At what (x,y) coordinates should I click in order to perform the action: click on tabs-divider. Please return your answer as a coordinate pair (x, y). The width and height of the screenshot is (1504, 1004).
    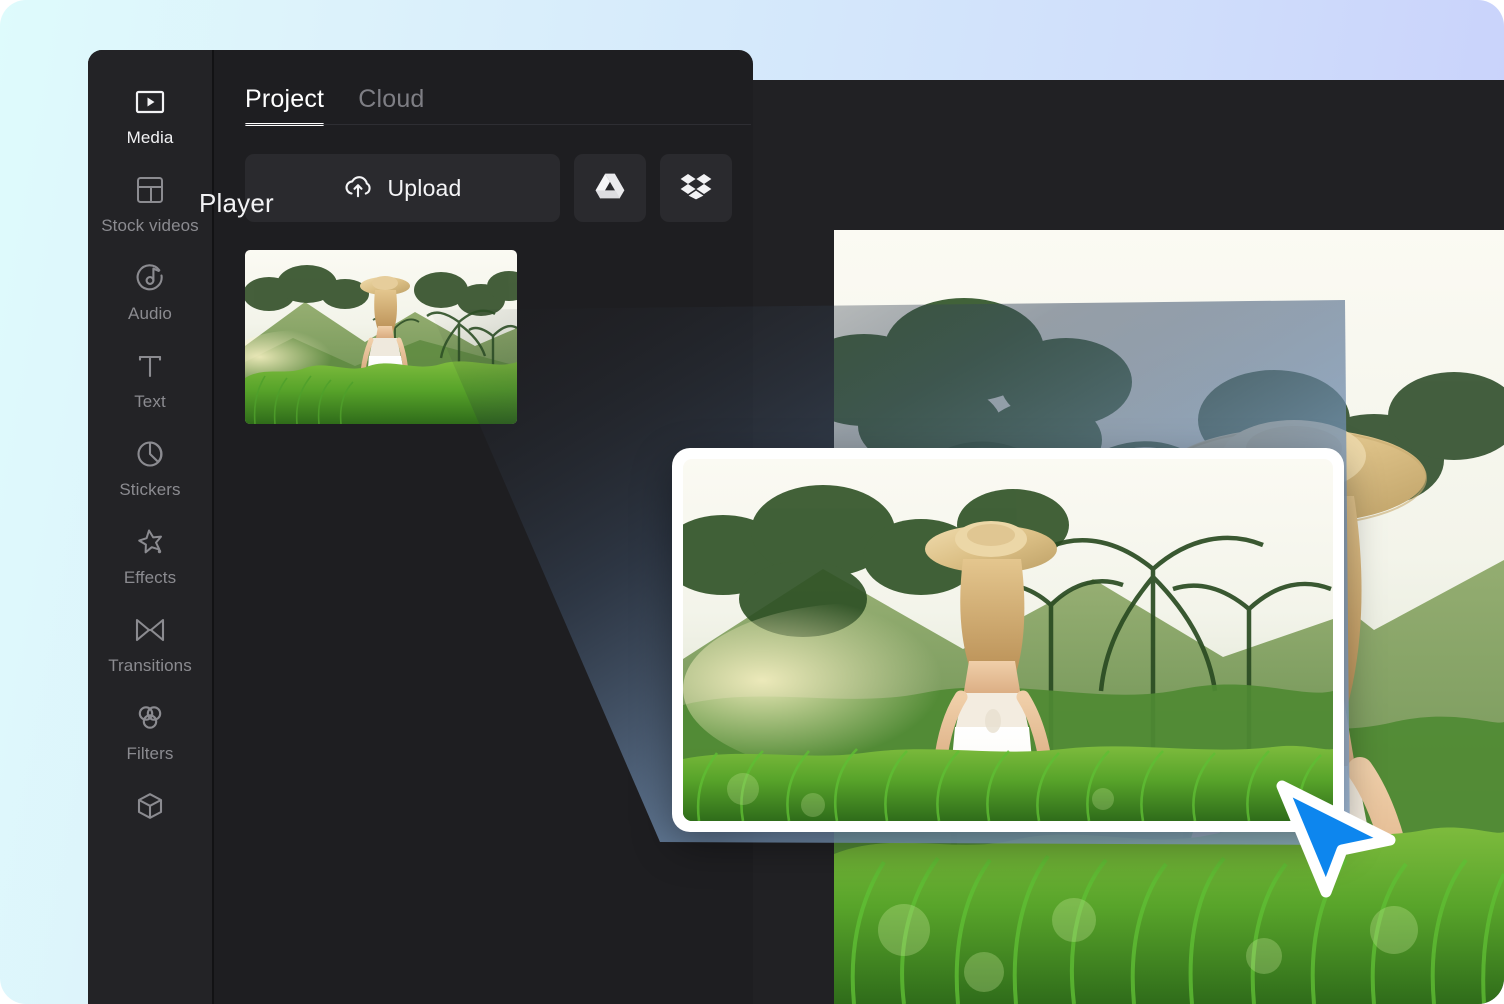
    Looking at the image, I should click on (498, 124).